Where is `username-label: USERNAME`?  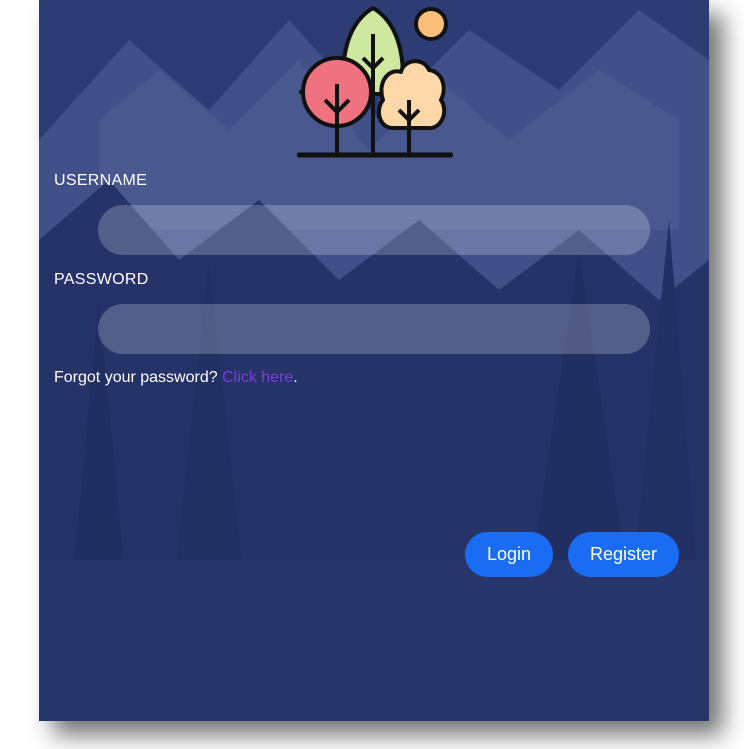 username-label: USERNAME is located at coordinates (101, 180).